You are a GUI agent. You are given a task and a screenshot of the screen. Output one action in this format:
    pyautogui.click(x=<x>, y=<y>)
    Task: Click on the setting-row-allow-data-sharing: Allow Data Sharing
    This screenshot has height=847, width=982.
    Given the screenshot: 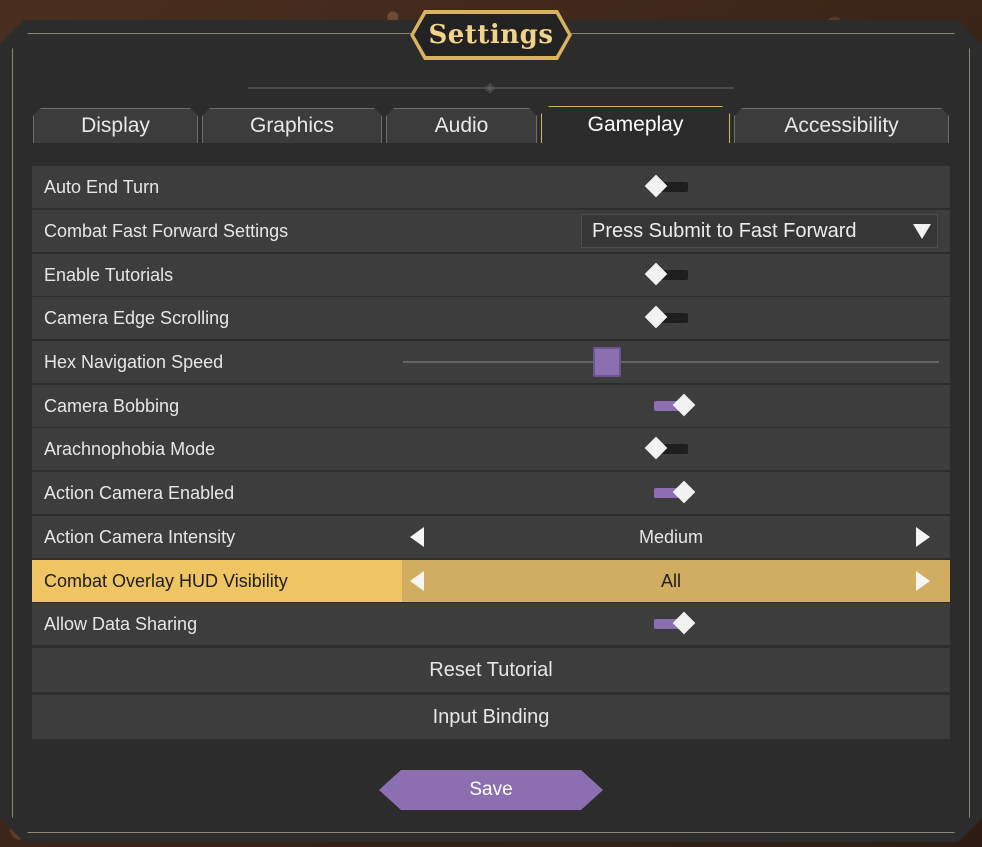 What is the action you would take?
    pyautogui.click(x=491, y=624)
    